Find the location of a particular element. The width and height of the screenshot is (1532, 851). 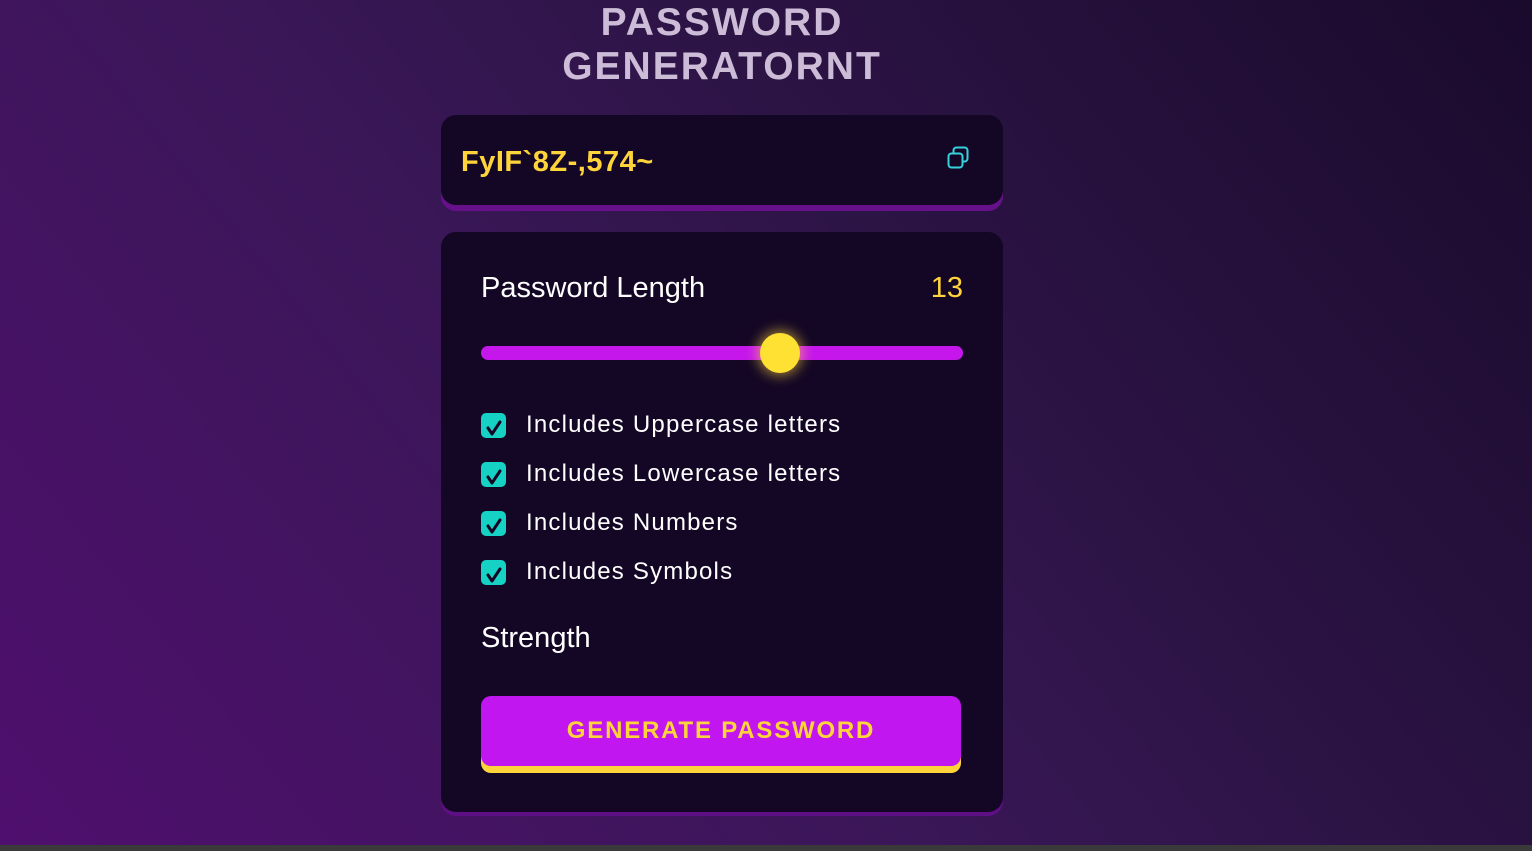

option-numbers: Includes Numbers is located at coordinates (610, 523).